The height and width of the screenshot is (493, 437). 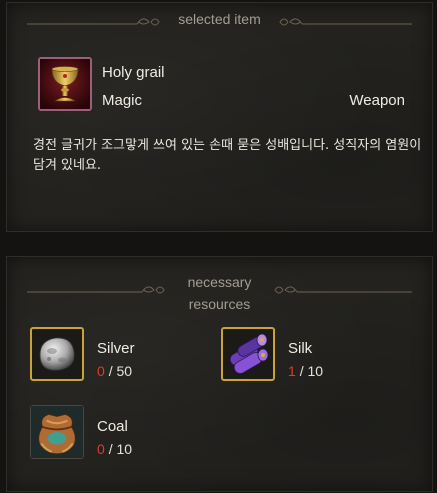 I want to click on silver-count: 0 / 50, so click(x=114, y=371).